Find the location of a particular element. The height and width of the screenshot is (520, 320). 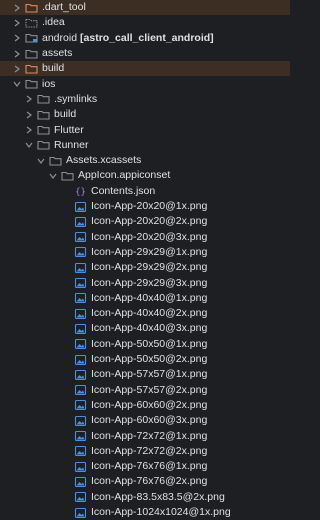

excluded-folder-icon is located at coordinates (31, 8).